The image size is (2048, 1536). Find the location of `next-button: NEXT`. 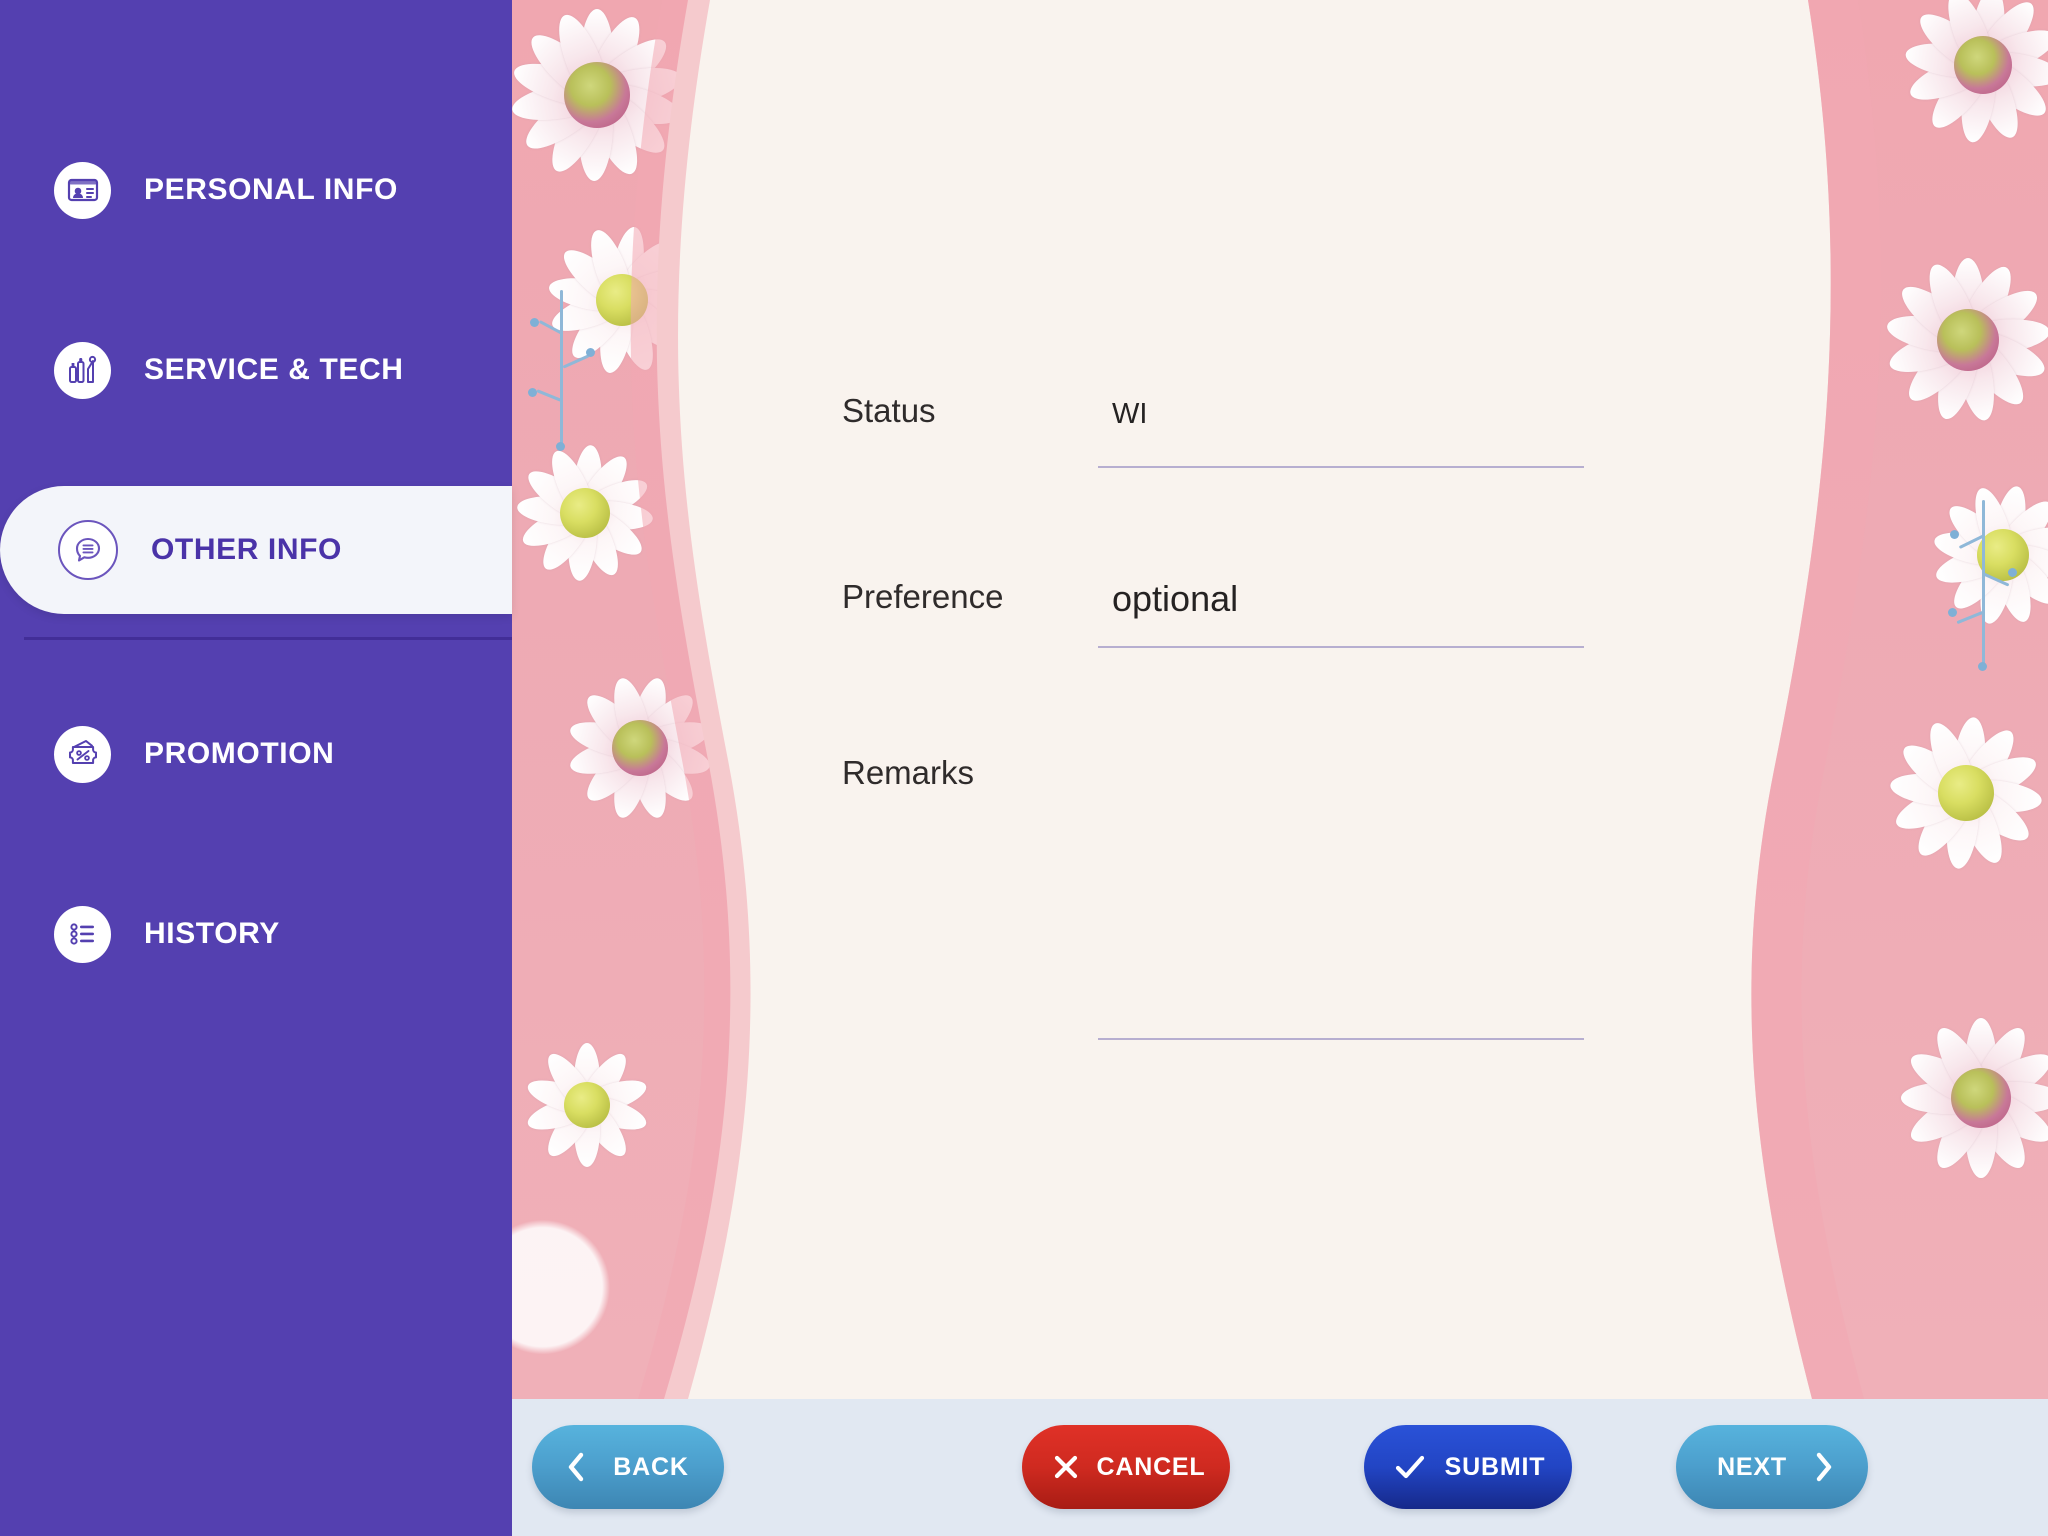

next-button: NEXT is located at coordinates (1772, 1467).